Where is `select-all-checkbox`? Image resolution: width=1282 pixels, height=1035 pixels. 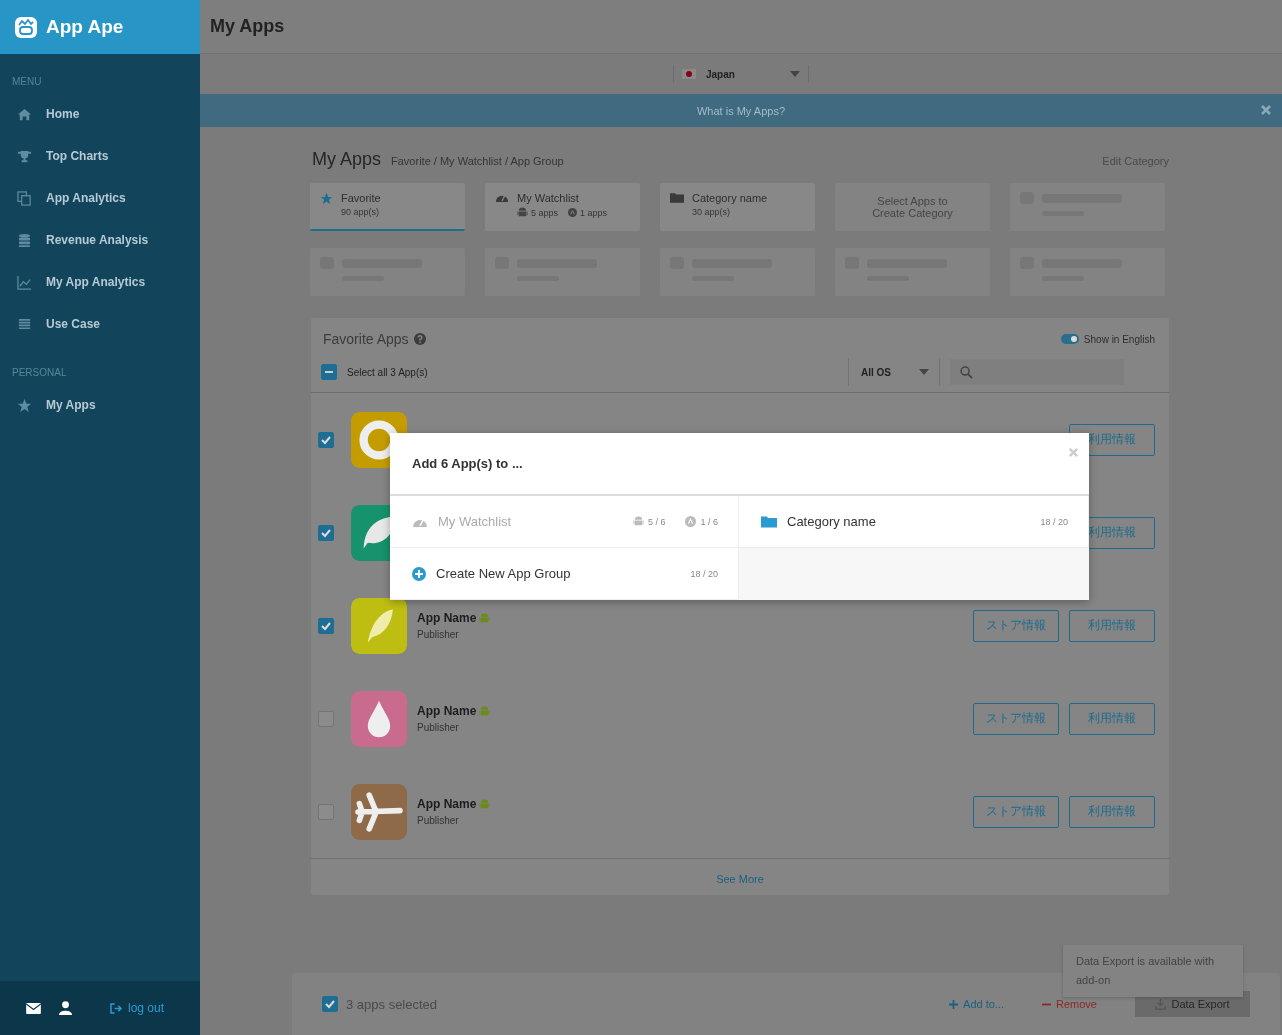
select-all-checkbox is located at coordinates (329, 372).